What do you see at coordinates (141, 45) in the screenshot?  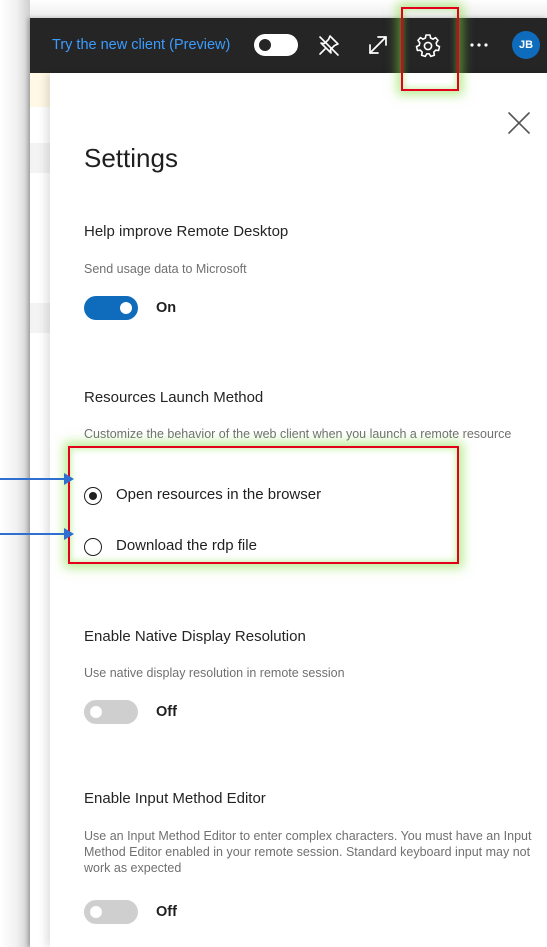 I see `try-new-client-link: Try the new client (Preview)` at bounding box center [141, 45].